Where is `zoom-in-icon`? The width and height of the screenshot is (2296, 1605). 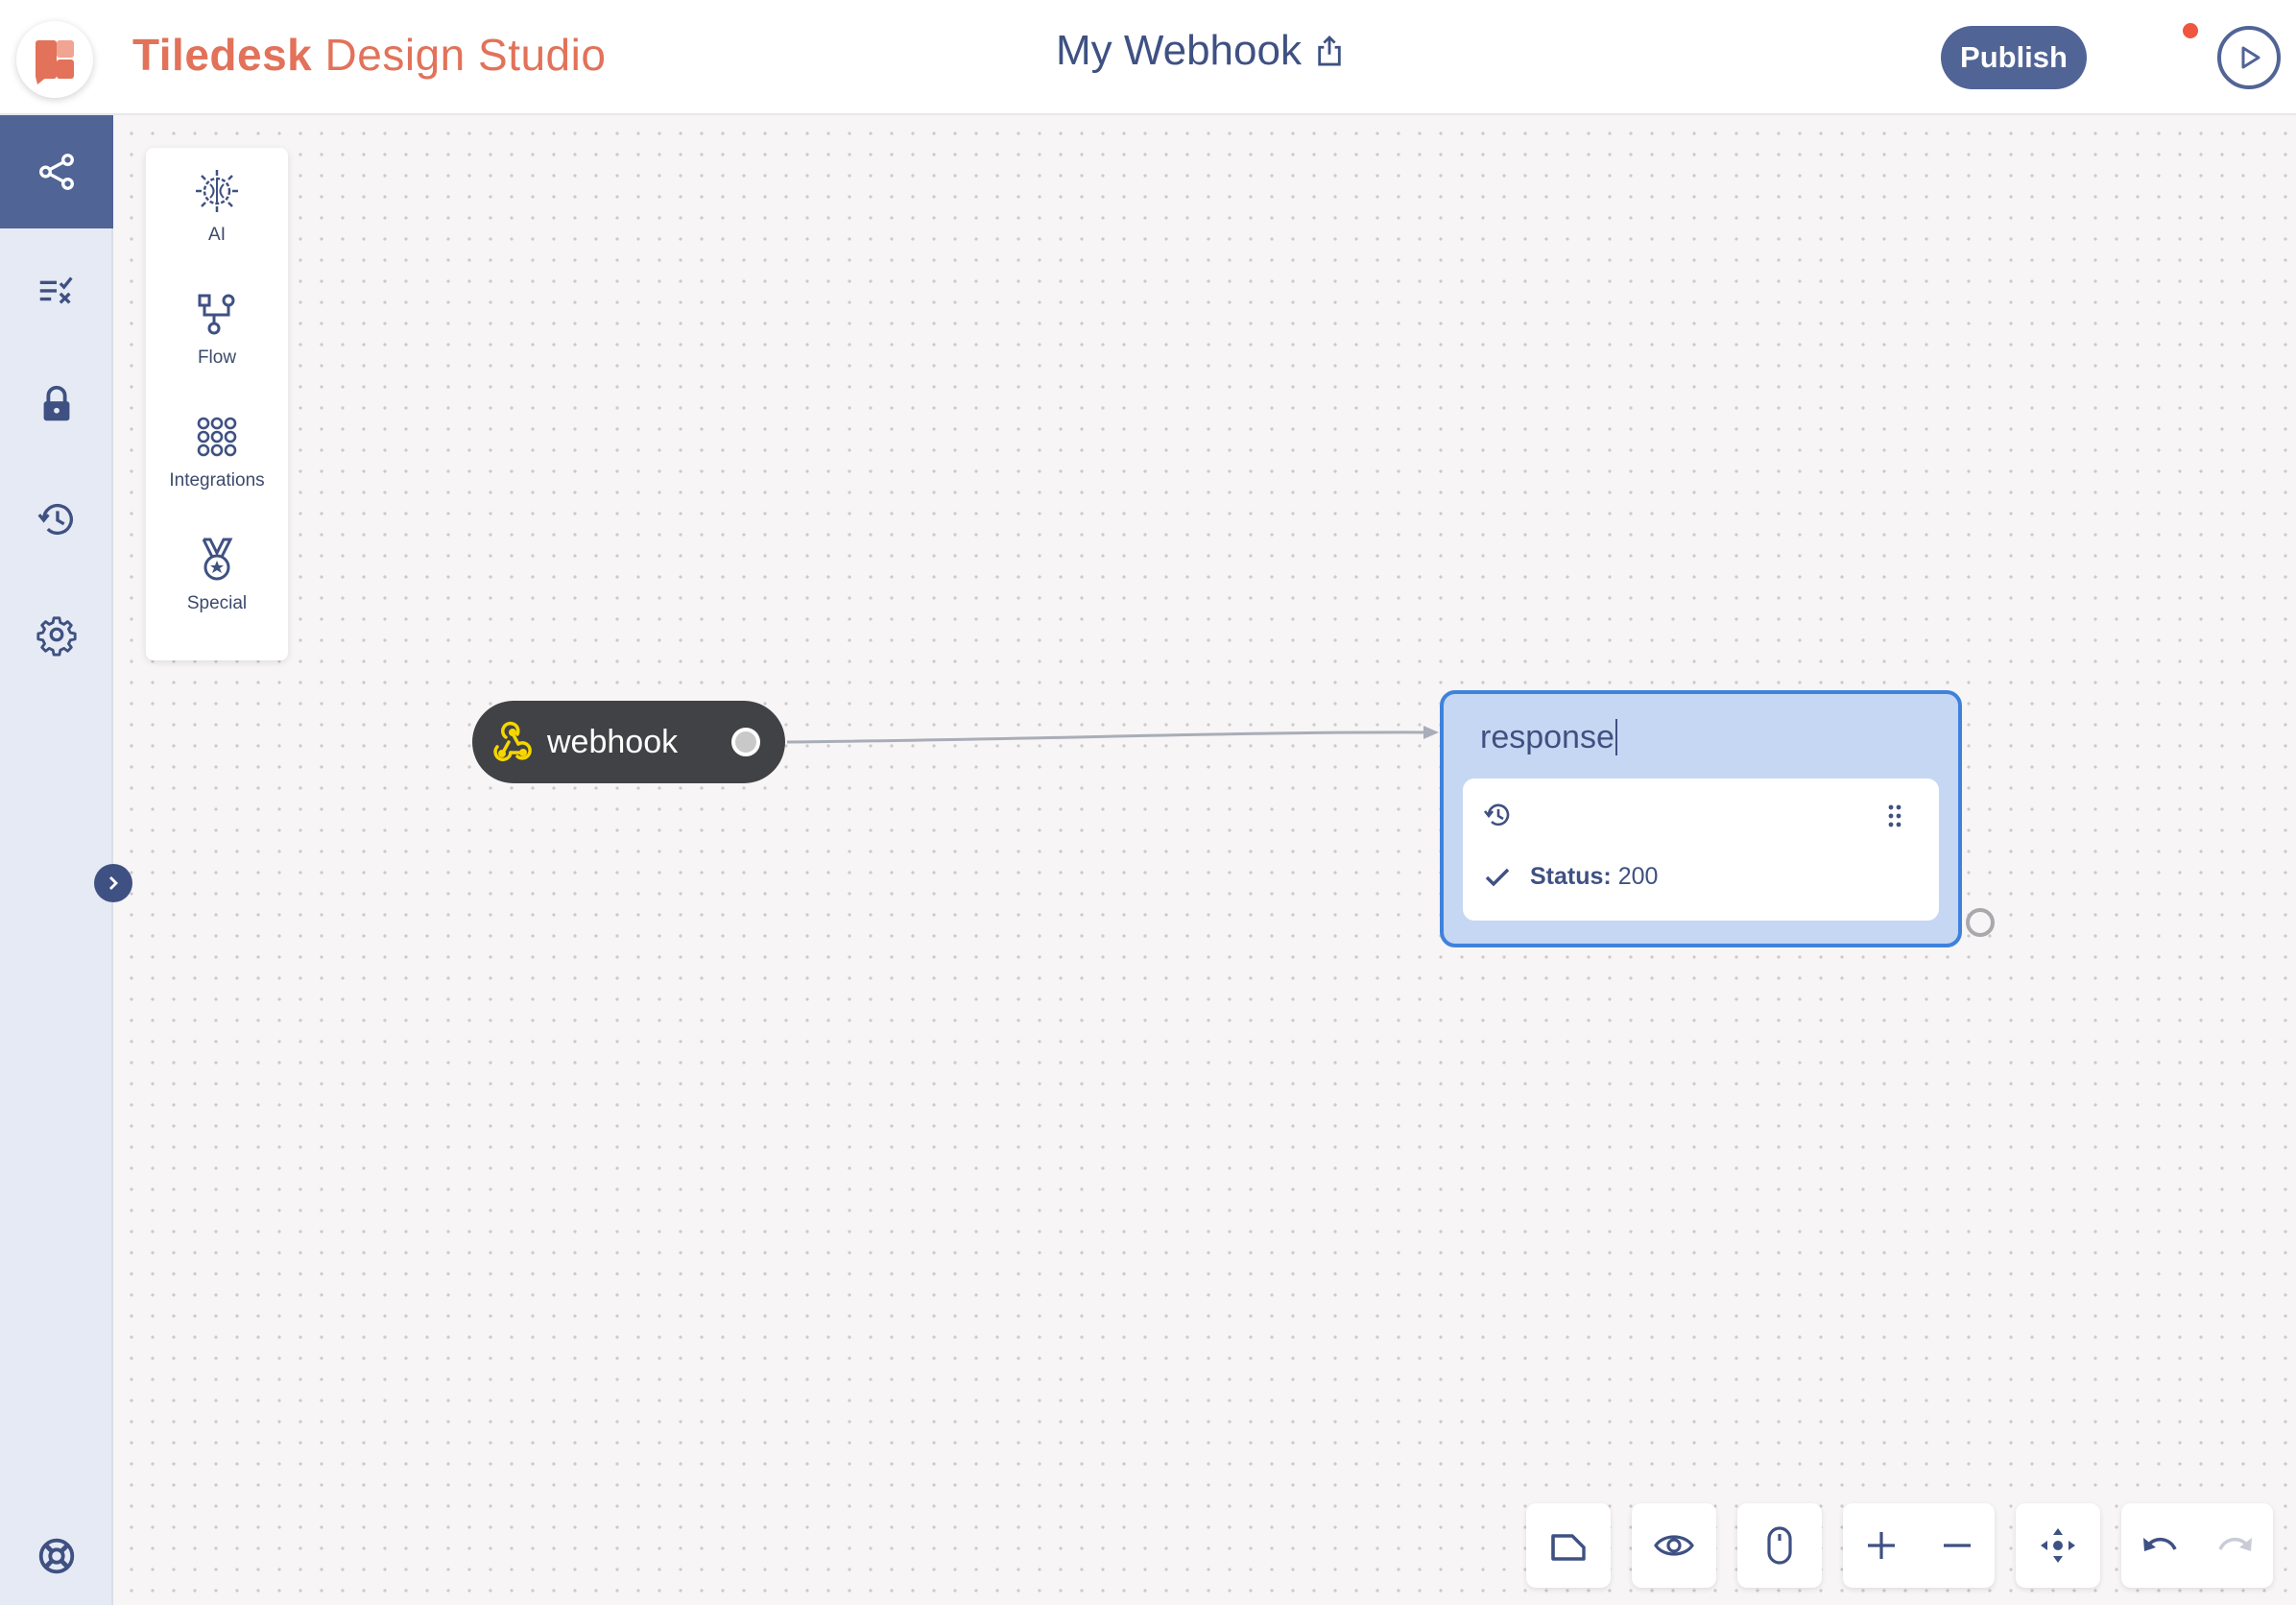
zoom-in-icon is located at coordinates (1881, 1545).